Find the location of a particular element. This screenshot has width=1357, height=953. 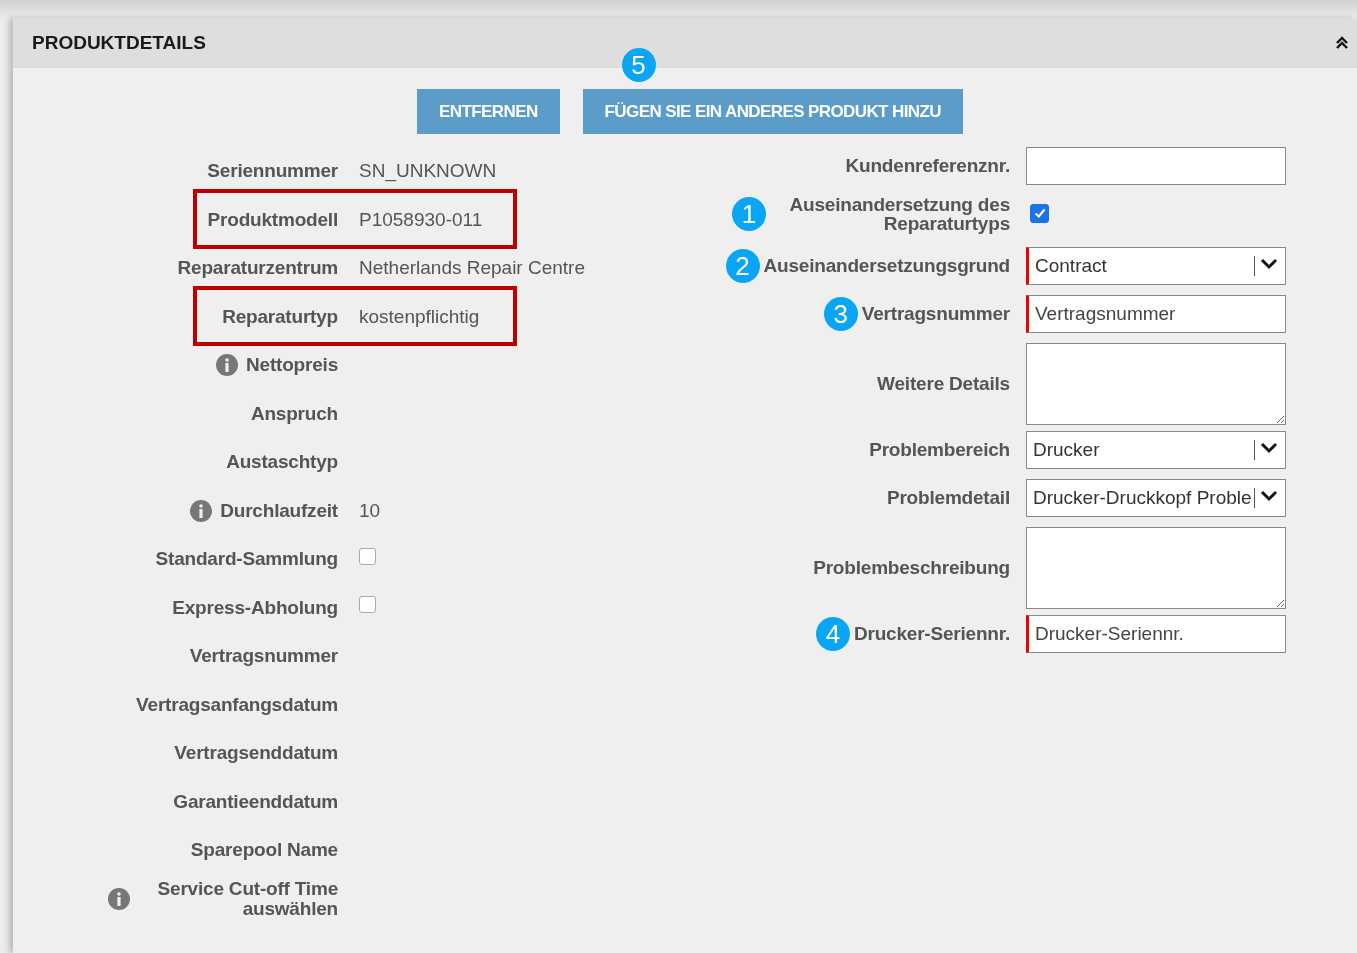

field-label: Seriennummer is located at coordinates (272, 171).